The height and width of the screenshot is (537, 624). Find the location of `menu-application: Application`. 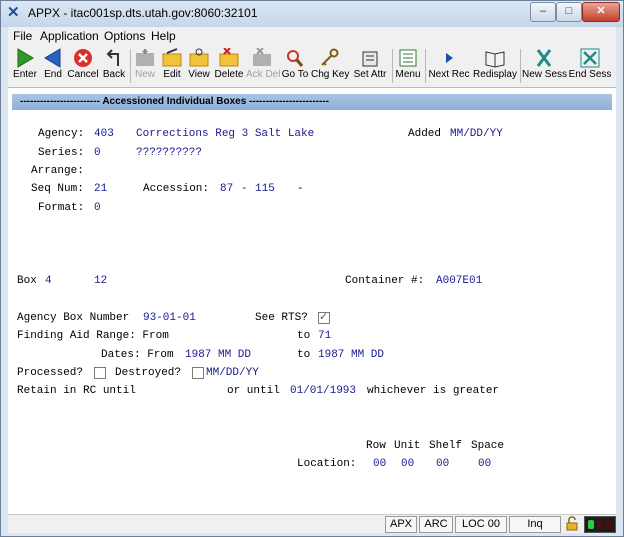

menu-application: Application is located at coordinates (69, 36).